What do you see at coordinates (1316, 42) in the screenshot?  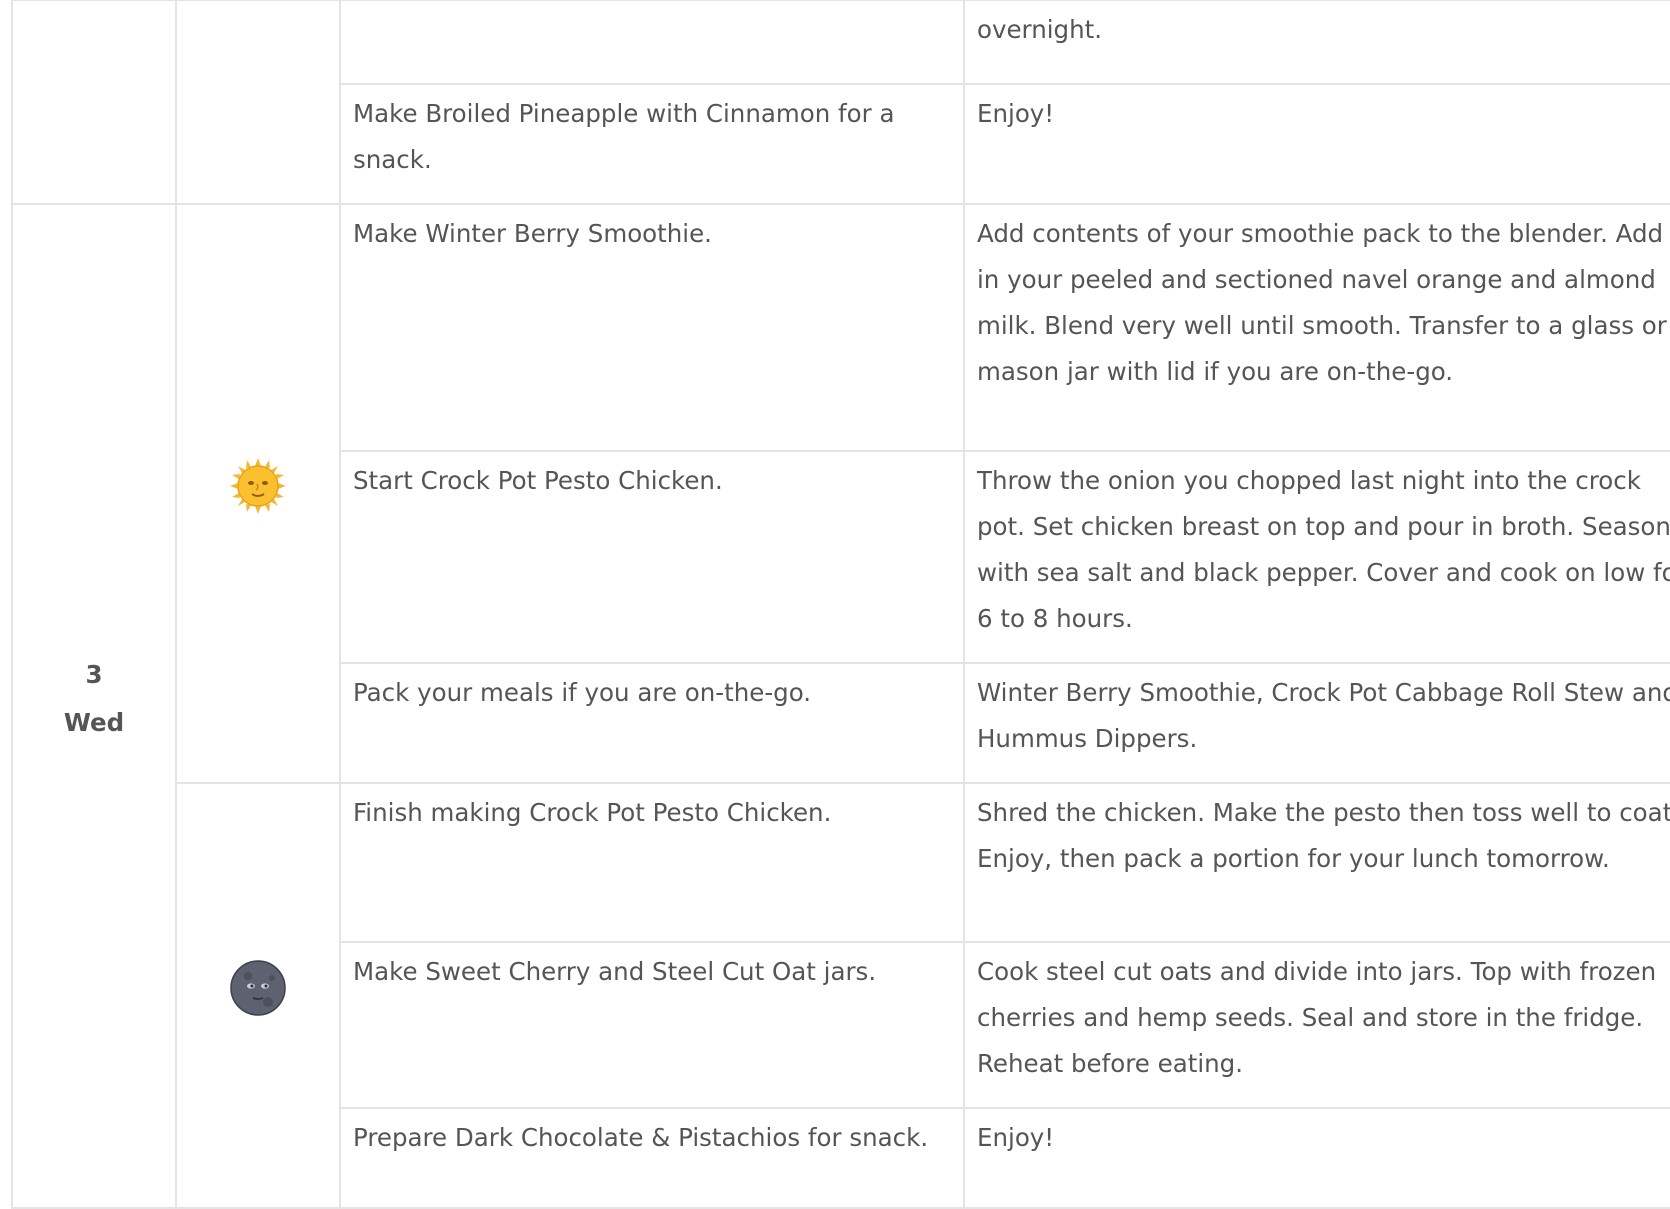 I see `detail-cell: overnight.` at bounding box center [1316, 42].